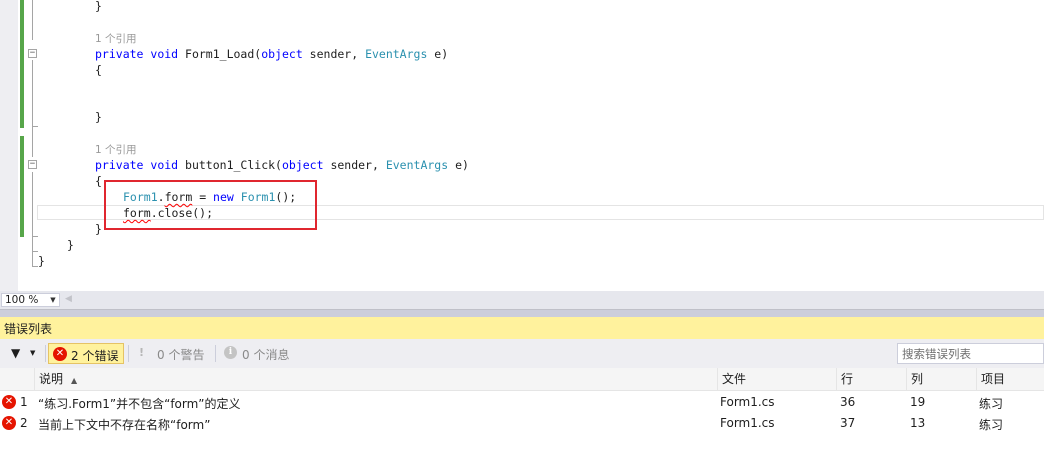 This screenshot has height=449, width=1044. Describe the element at coordinates (16, 353) in the screenshot. I see `filter-icon: ▼` at that location.